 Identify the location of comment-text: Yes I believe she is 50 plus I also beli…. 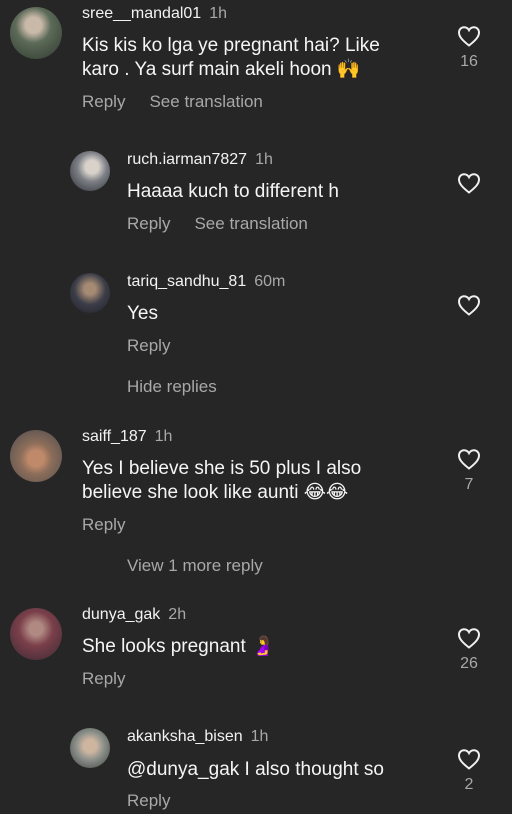
(221, 481).